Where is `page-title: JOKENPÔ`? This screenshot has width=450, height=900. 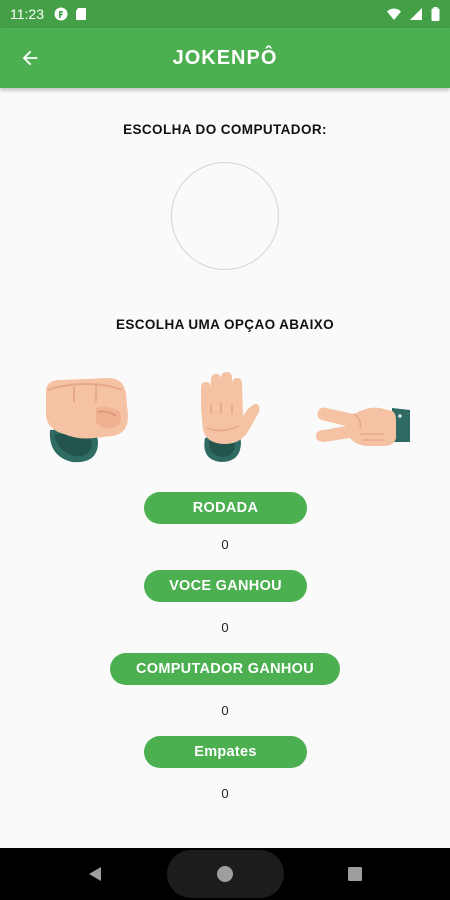
page-title: JOKENPÔ is located at coordinates (225, 57).